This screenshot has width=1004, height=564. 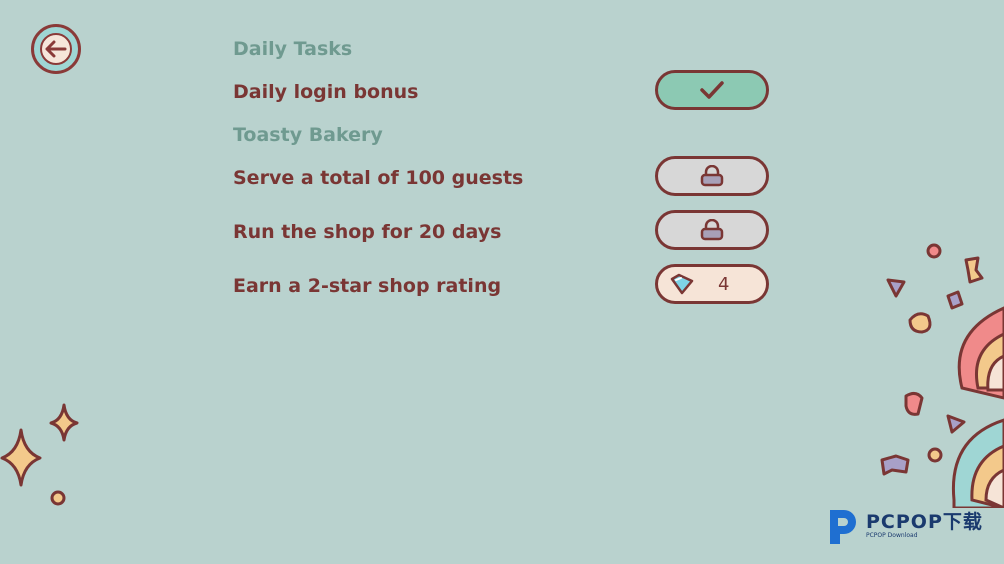 I want to click on task-label-daily-login: Daily login bonus, so click(x=326, y=92).